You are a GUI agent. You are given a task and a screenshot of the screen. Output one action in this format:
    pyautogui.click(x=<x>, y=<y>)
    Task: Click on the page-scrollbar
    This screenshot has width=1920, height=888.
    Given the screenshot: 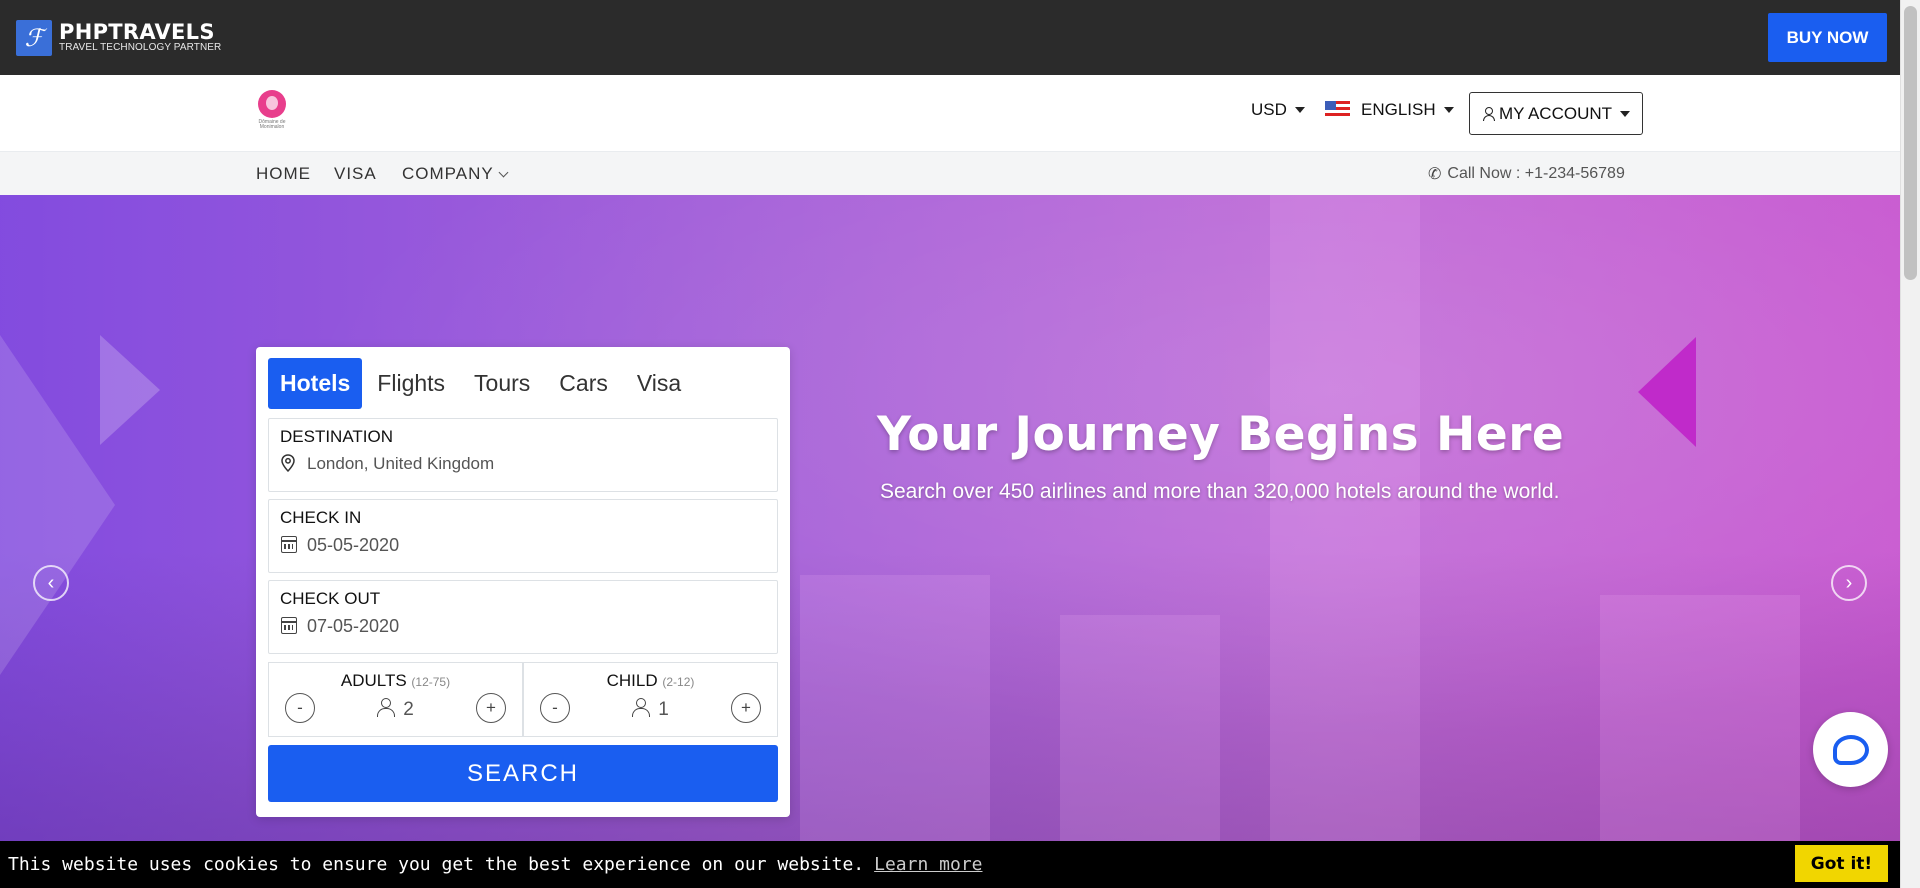 What is the action you would take?
    pyautogui.click(x=1910, y=444)
    